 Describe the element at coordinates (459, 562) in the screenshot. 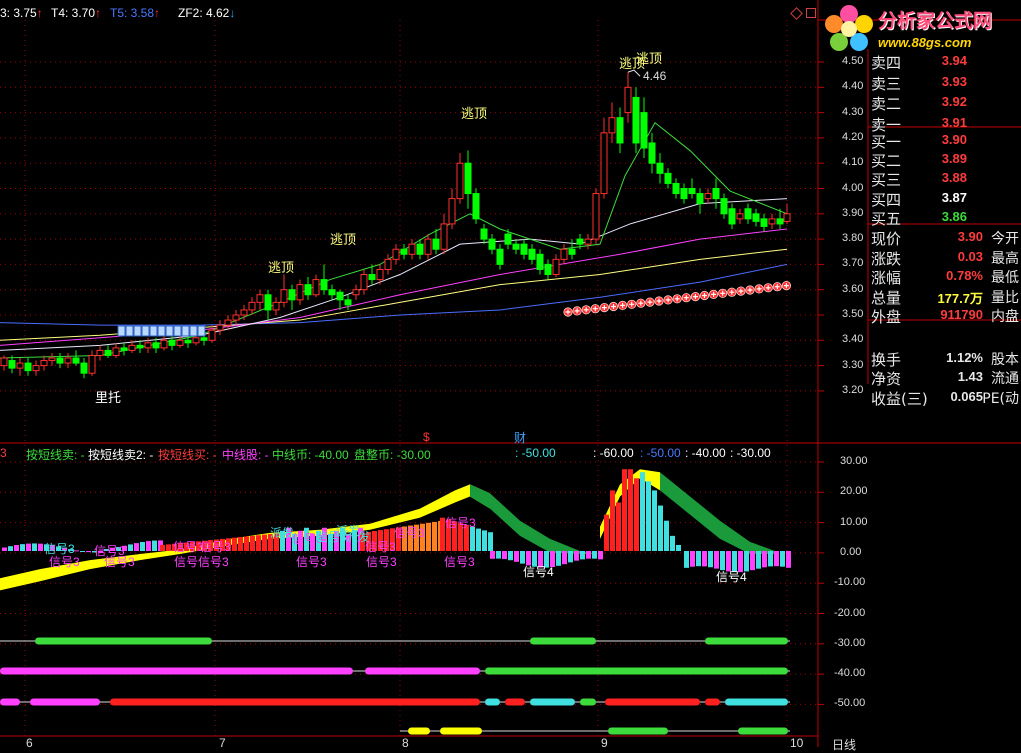

I see `signal3-label-o: 信号3` at that location.